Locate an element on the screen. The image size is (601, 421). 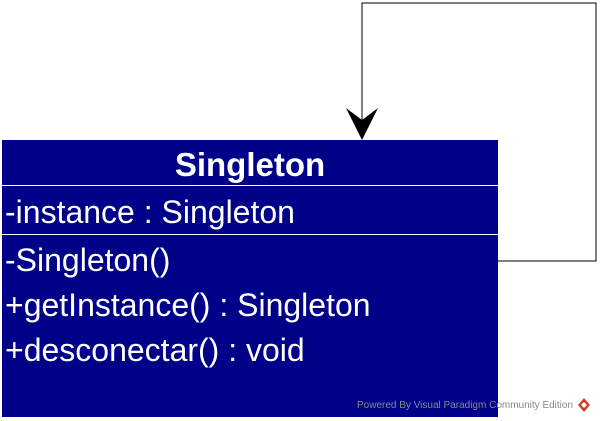
visual-paradigm-logo-icon is located at coordinates (584, 405).